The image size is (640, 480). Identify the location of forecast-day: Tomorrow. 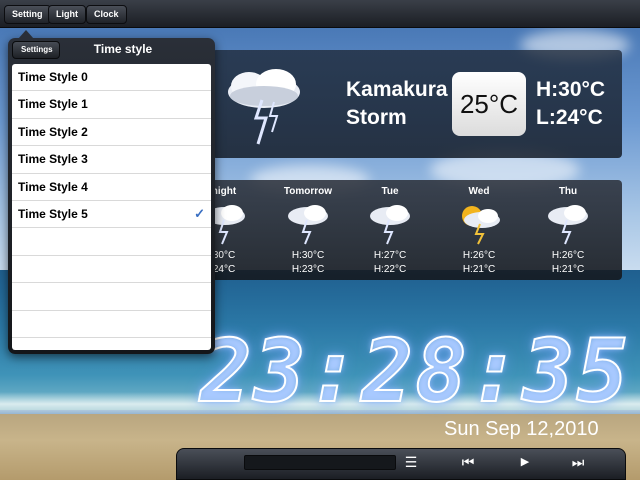
(308, 191).